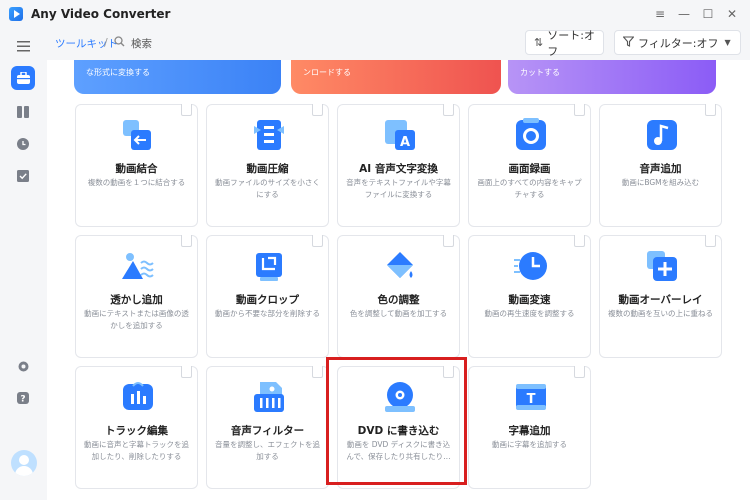 This screenshot has height=500, width=750. What do you see at coordinates (267, 169) in the screenshot?
I see `card-title: 動画圧縮` at bounding box center [267, 169].